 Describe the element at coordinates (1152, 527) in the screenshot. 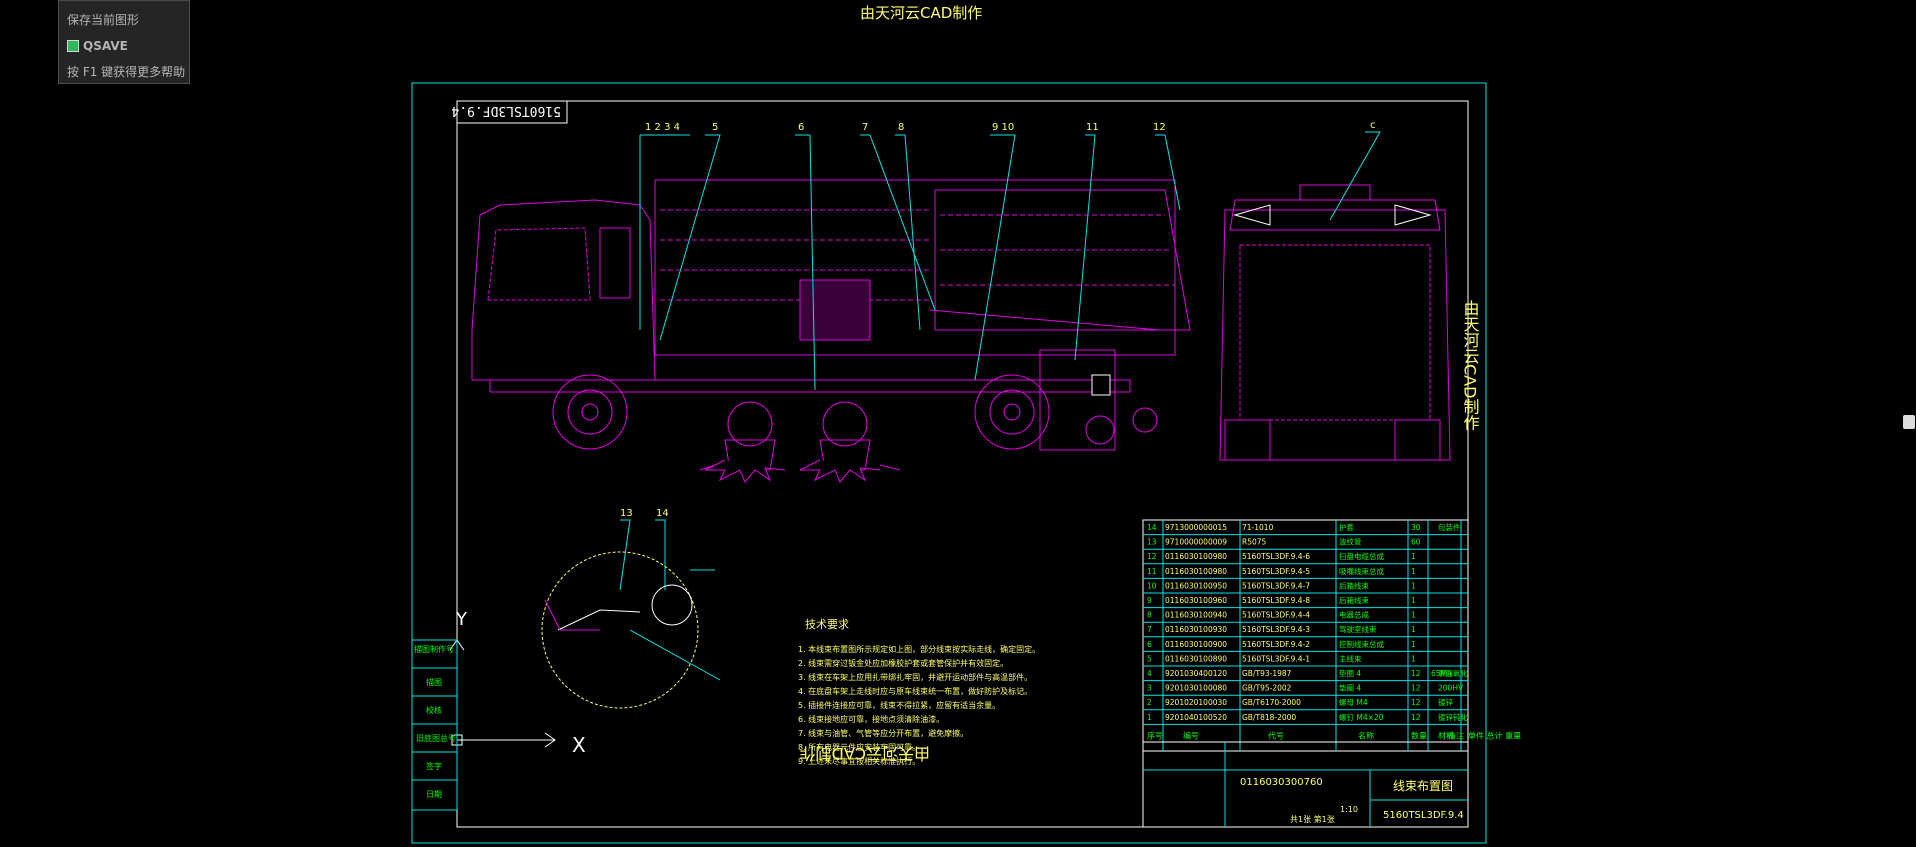

I see `bom-cell: 14` at that location.